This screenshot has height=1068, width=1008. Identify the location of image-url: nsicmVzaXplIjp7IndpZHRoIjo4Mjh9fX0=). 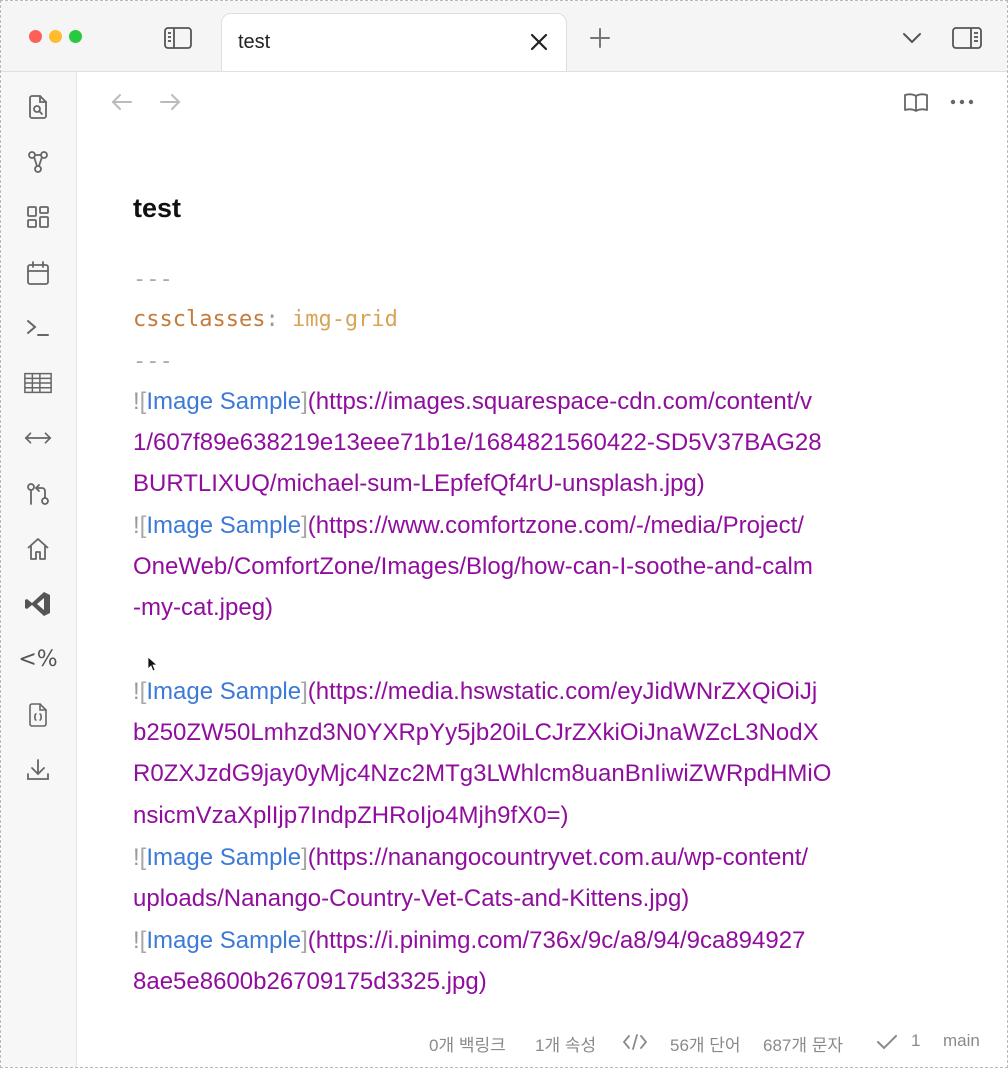
(351, 815).